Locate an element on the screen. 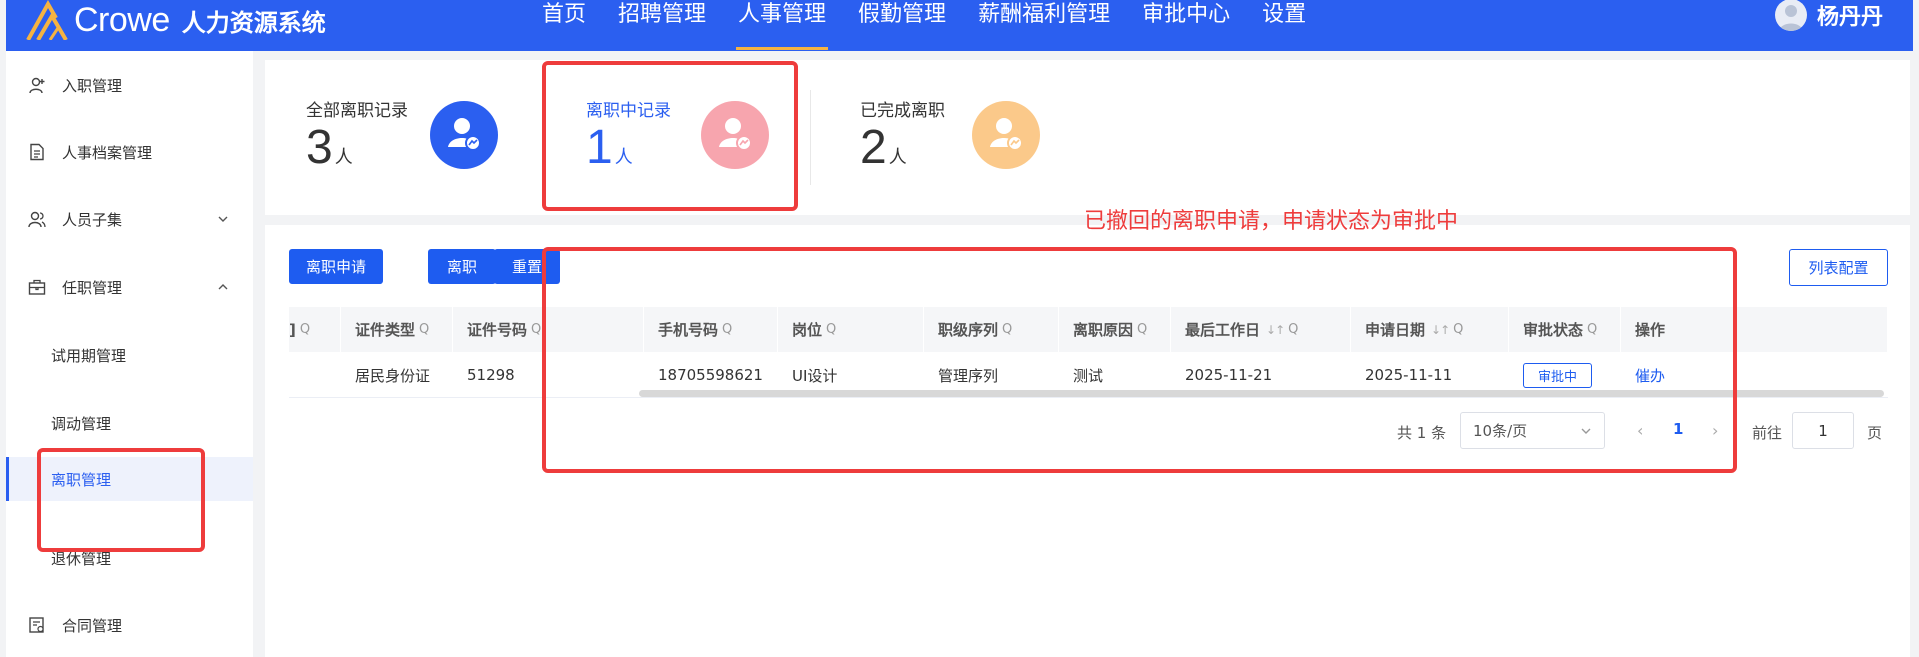 The image size is (1919, 657). sidebar-item-personnel-subset: 人员子集 is located at coordinates (129, 219).